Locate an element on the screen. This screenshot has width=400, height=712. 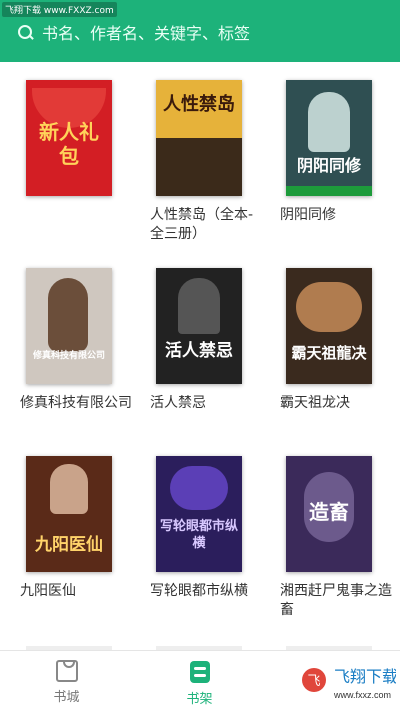
cover-title: 写轮眼都市纵横 is located at coordinates (199, 535).